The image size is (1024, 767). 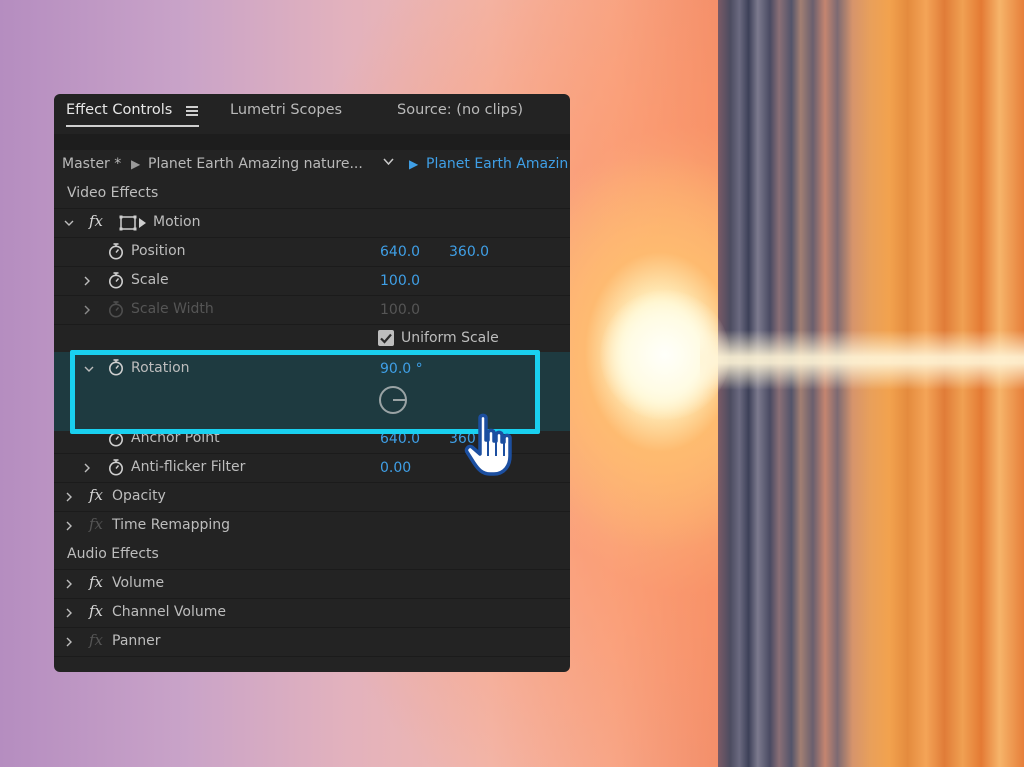 I want to click on play-triangle-icon: ▶, so click(x=136, y=164).